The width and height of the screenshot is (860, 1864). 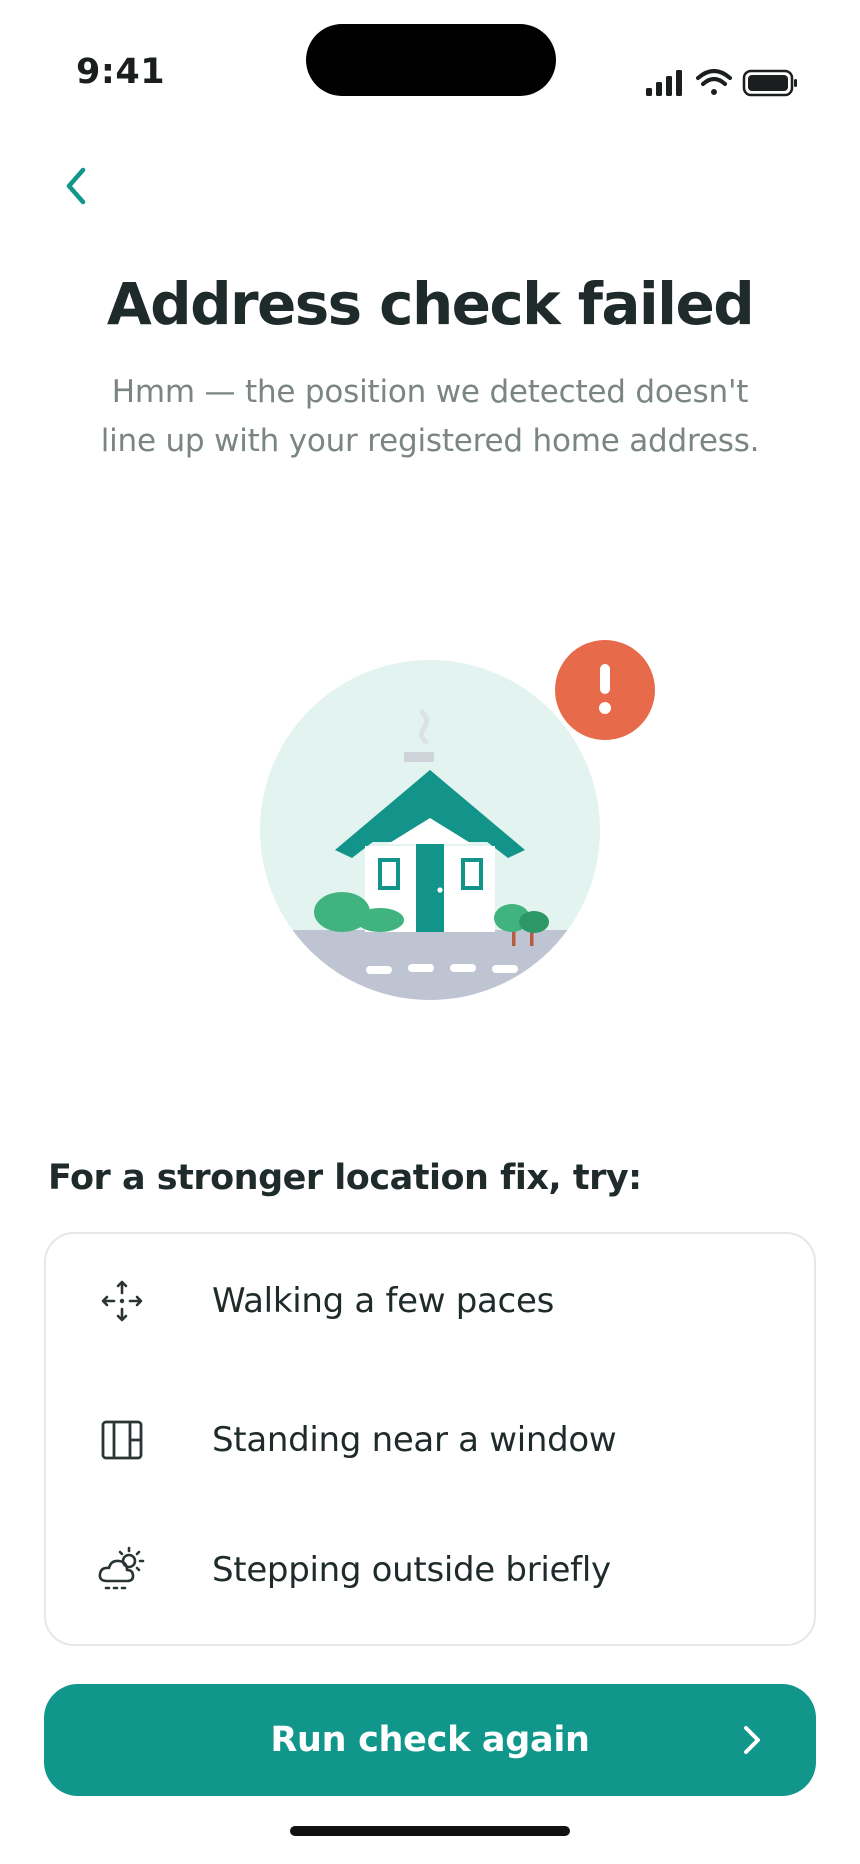 I want to click on page-title: Address check failed, so click(x=430, y=304).